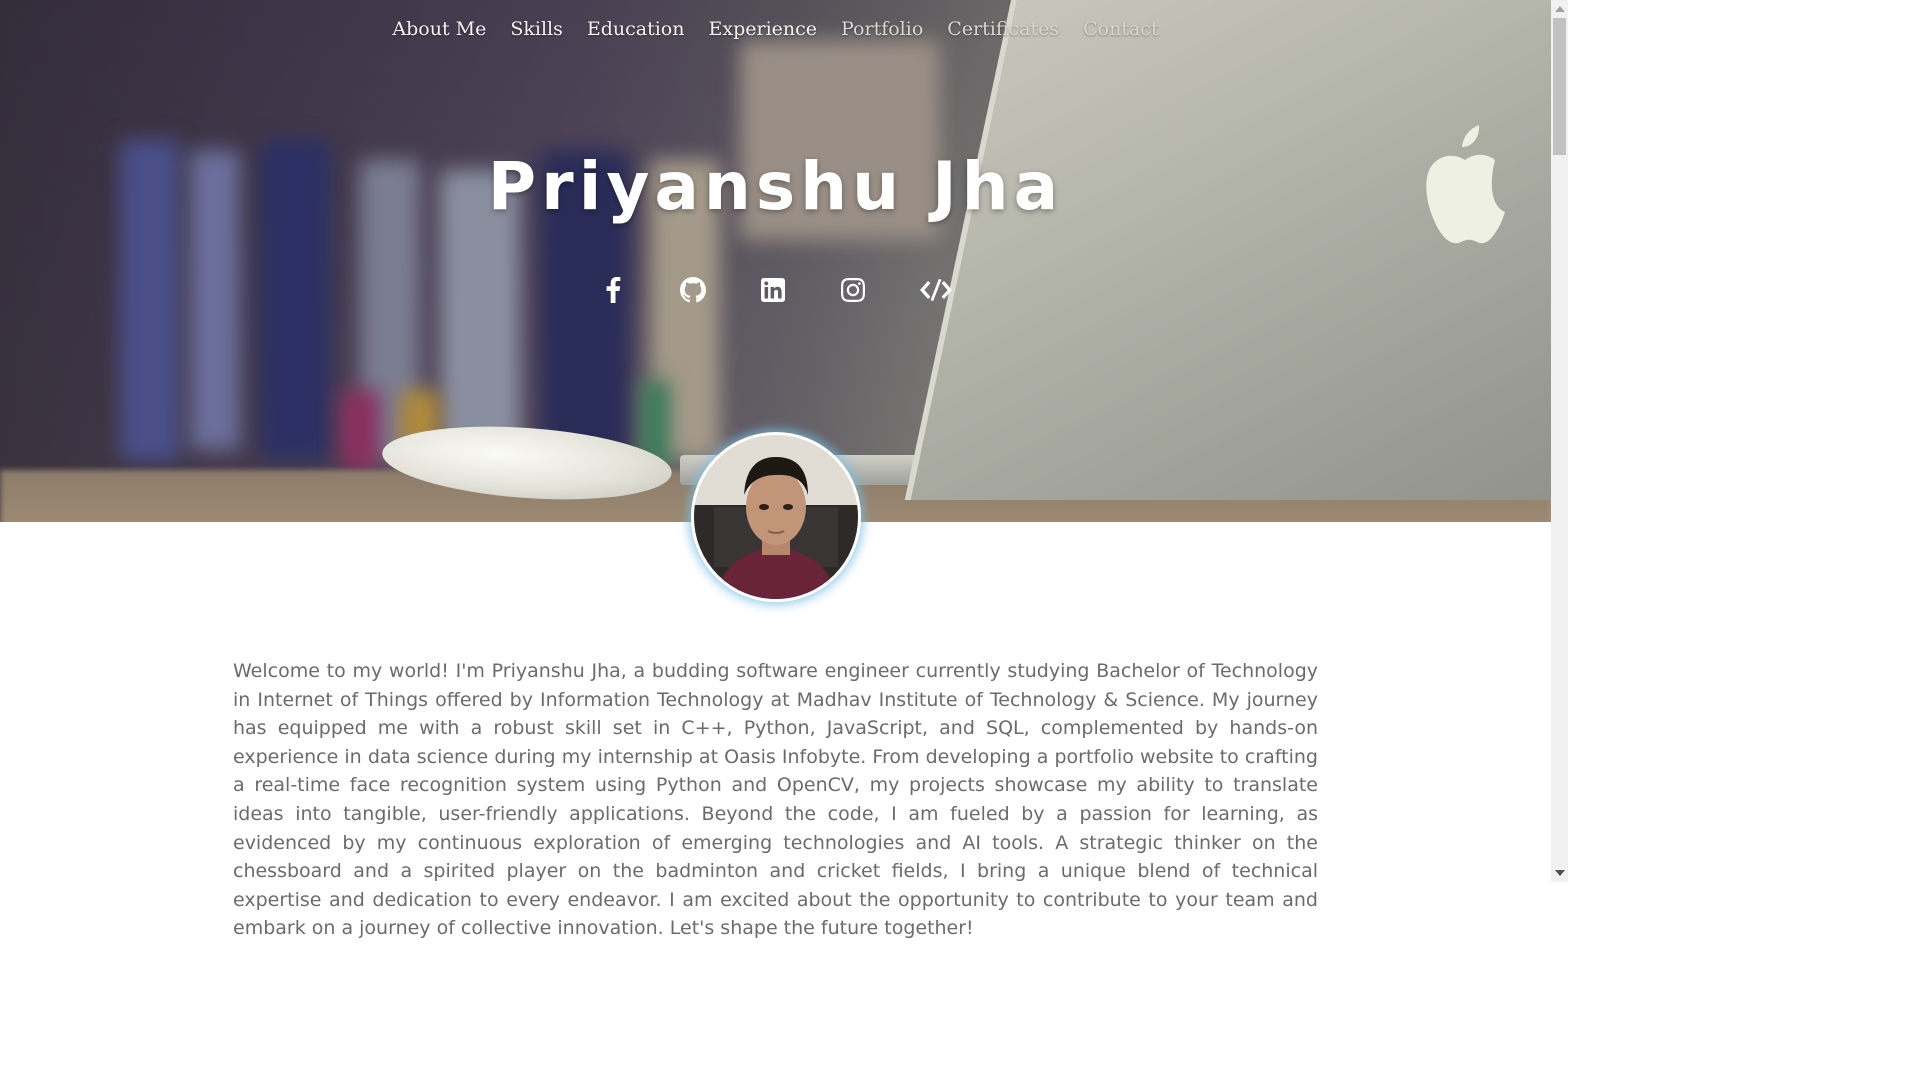 The image size is (1920, 1080). What do you see at coordinates (775, 186) in the screenshot?
I see `hero-name: Priyanshu Jha` at bounding box center [775, 186].